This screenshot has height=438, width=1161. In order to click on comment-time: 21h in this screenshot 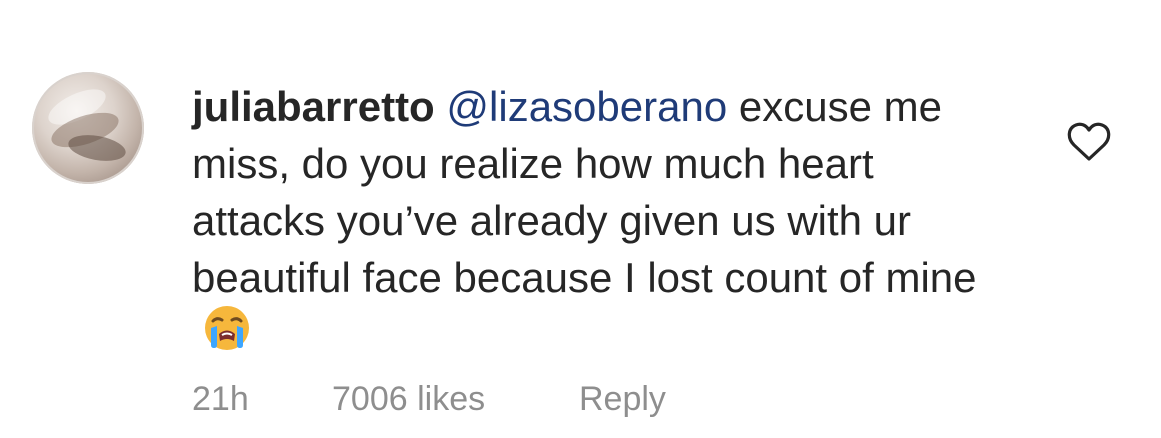, I will do `click(220, 398)`.